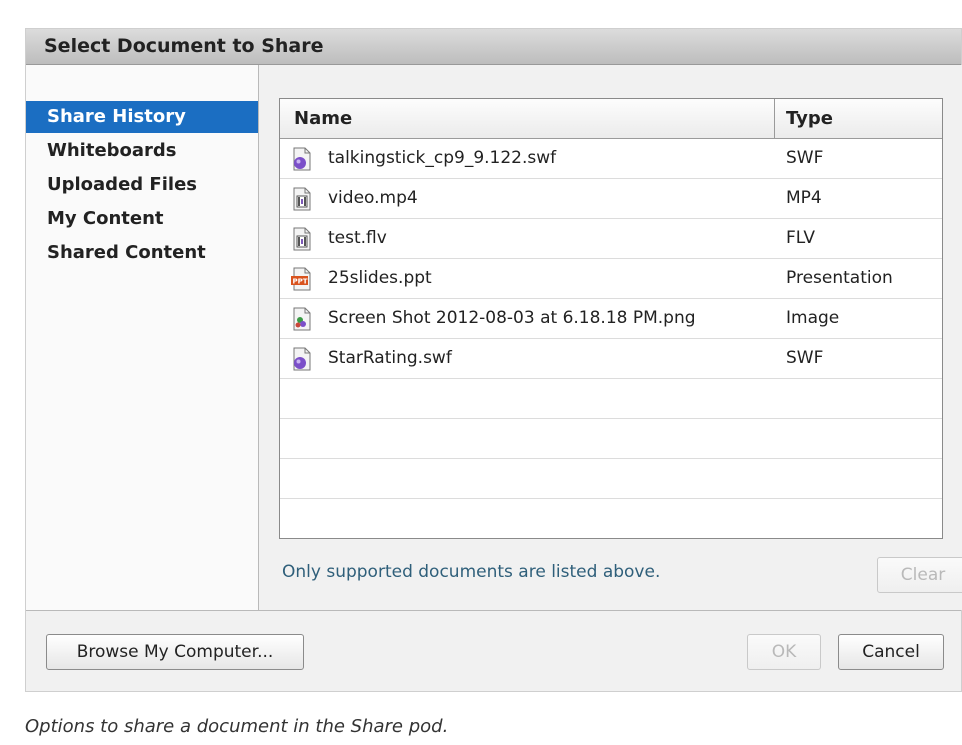 The height and width of the screenshot is (745, 962). Describe the element at coordinates (804, 198) in the screenshot. I see `file-type: MP4` at that location.